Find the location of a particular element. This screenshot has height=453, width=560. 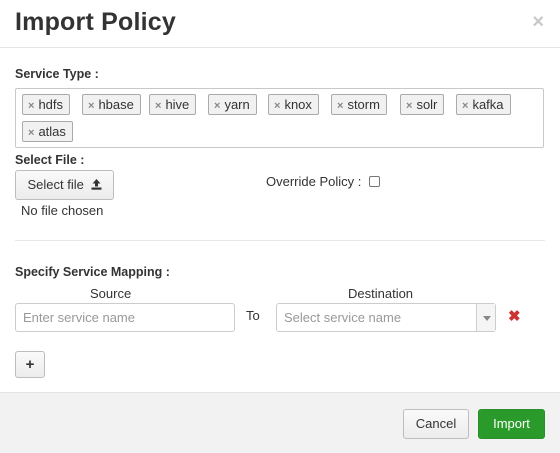

file-status-text: No file chosen is located at coordinates (62, 210).